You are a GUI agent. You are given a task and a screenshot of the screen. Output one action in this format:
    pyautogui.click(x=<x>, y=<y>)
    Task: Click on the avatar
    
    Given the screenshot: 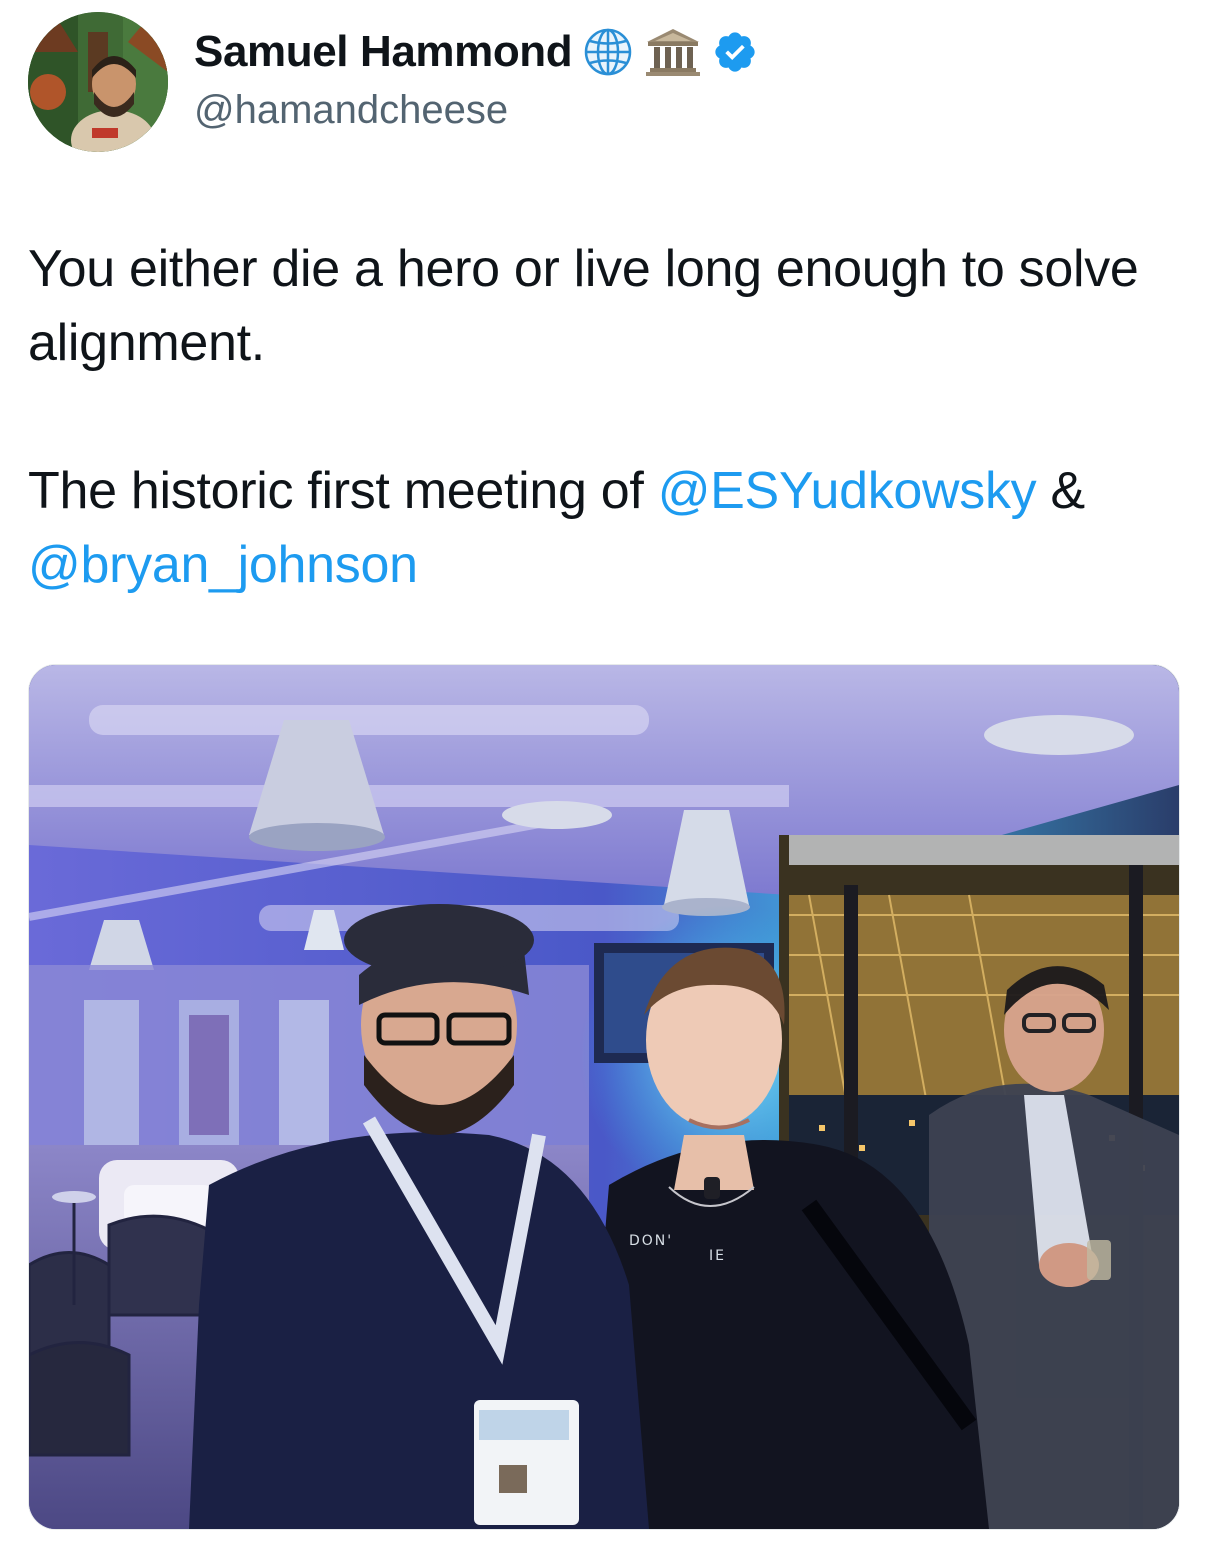 What is the action you would take?
    pyautogui.click(x=98, y=82)
    